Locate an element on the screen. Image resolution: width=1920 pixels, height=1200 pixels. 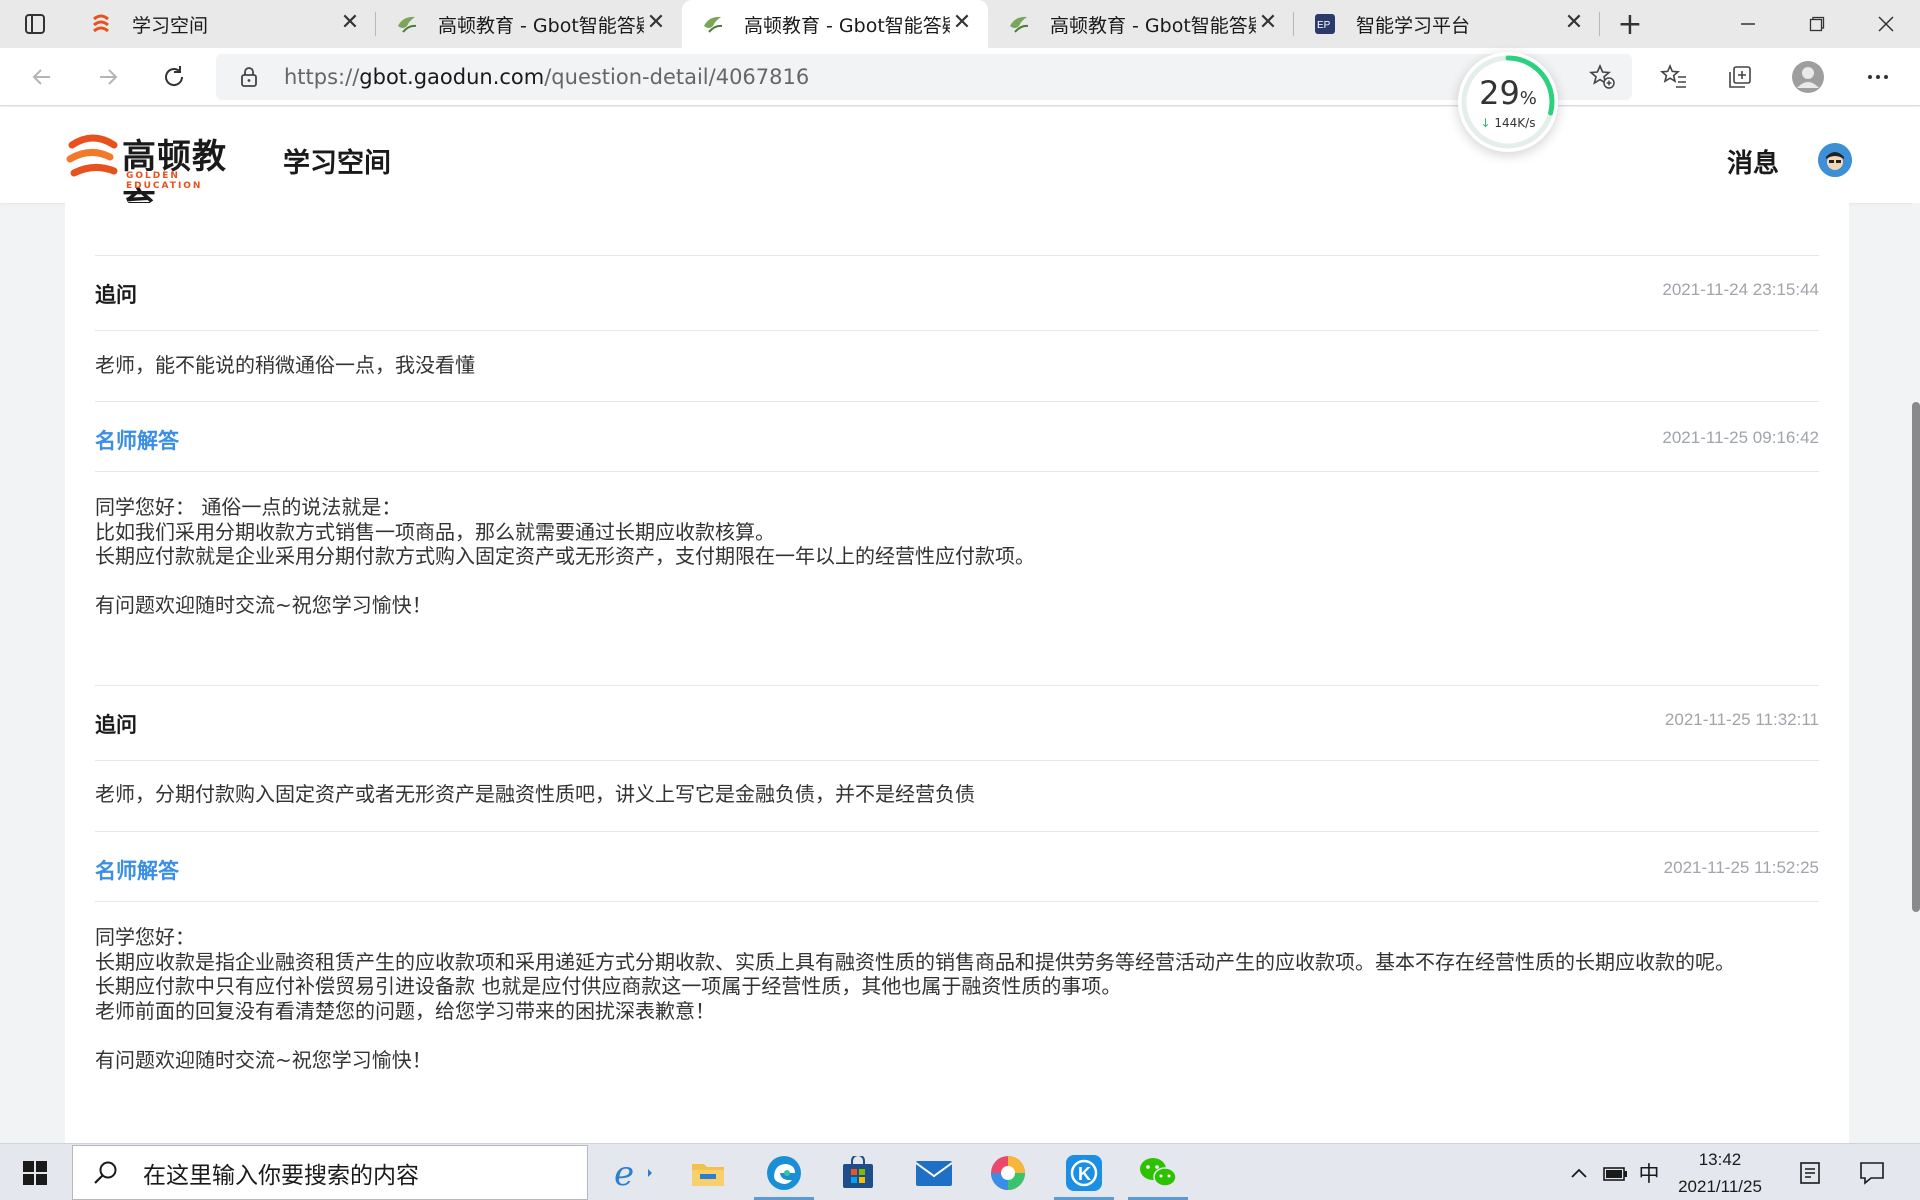
search-placeholder: 在这里输入你要搜索的内容 is located at coordinates (281, 1175).